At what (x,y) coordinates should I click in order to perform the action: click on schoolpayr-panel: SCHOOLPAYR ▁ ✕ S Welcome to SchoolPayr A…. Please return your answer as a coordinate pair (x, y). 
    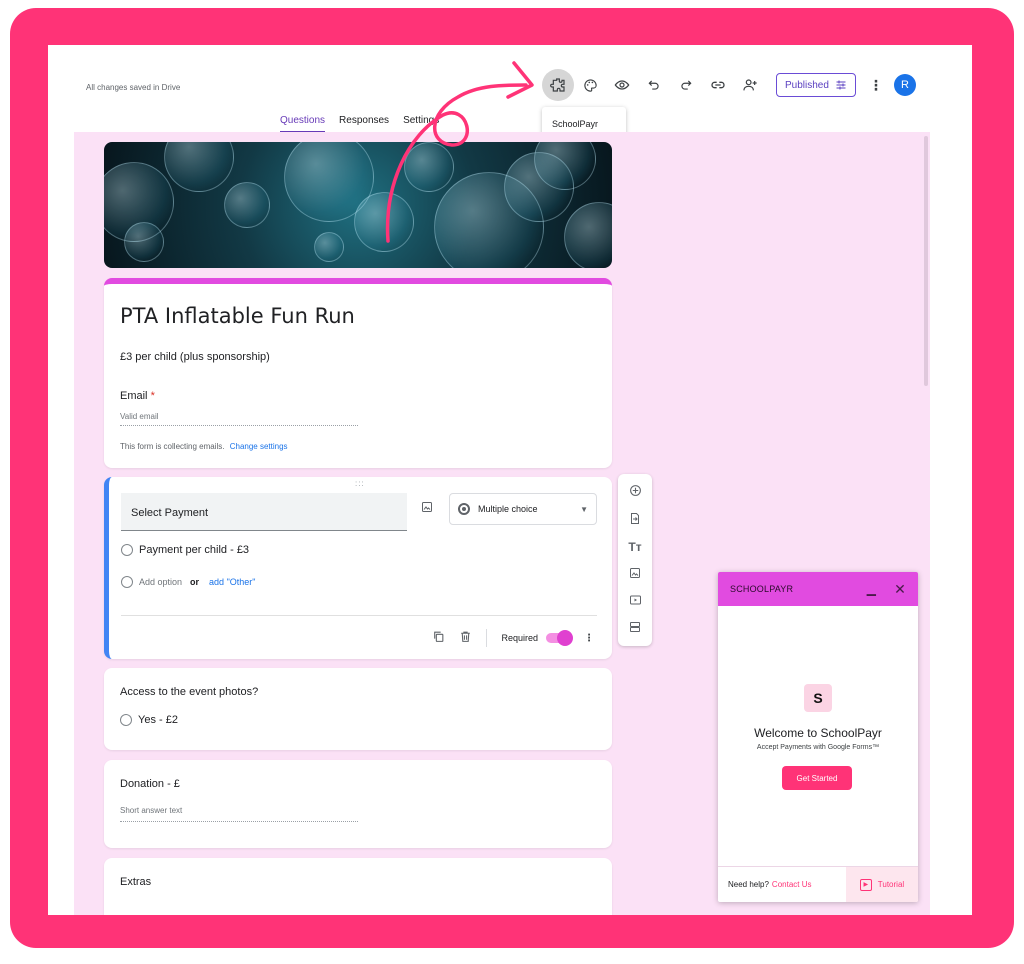
    Looking at the image, I should click on (818, 737).